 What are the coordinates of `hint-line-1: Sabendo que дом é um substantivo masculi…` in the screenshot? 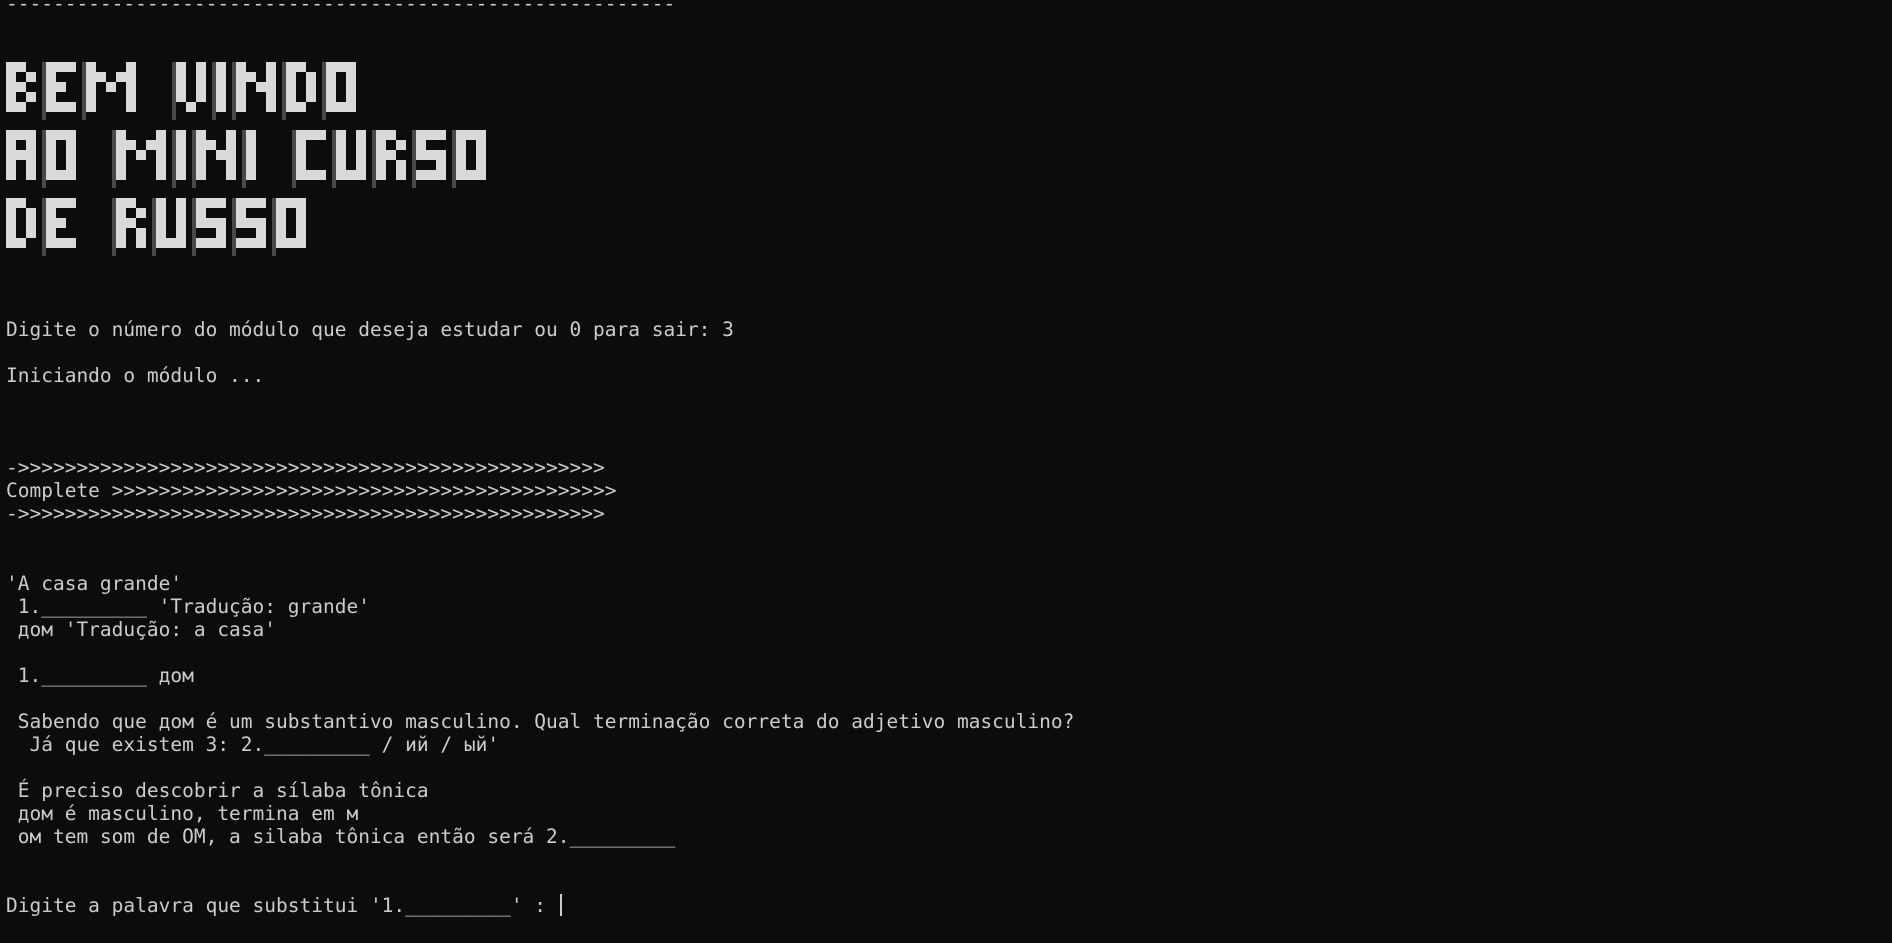 It's located at (540, 721).